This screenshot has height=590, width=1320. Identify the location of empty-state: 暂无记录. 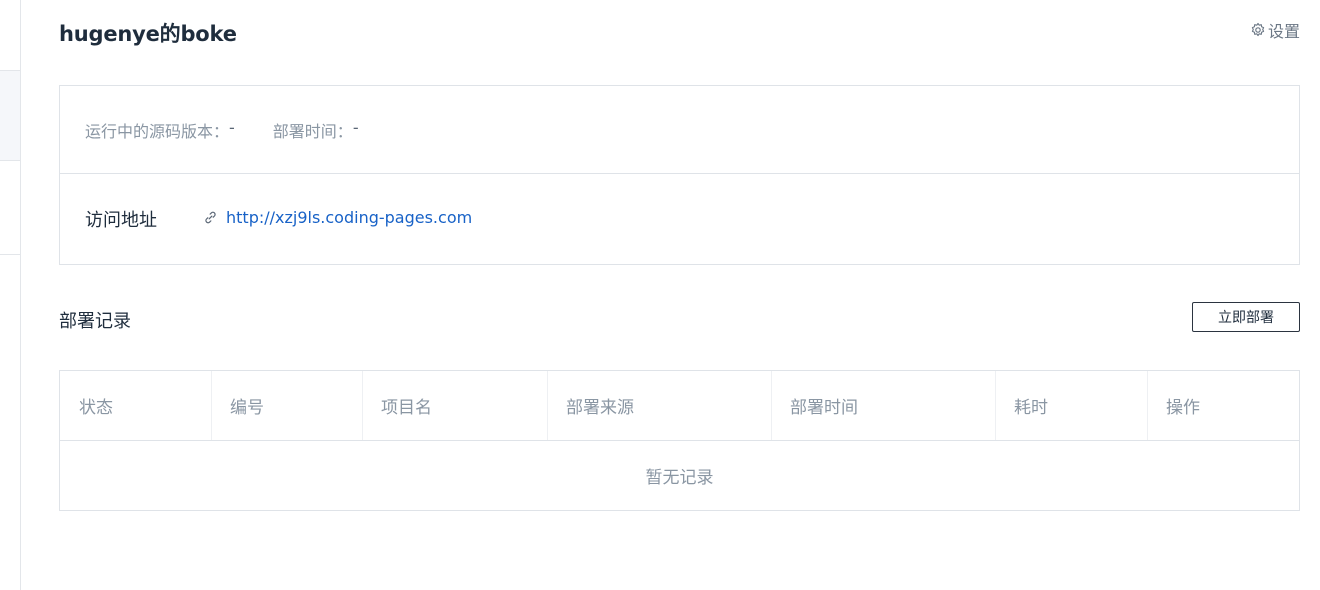
(679, 478).